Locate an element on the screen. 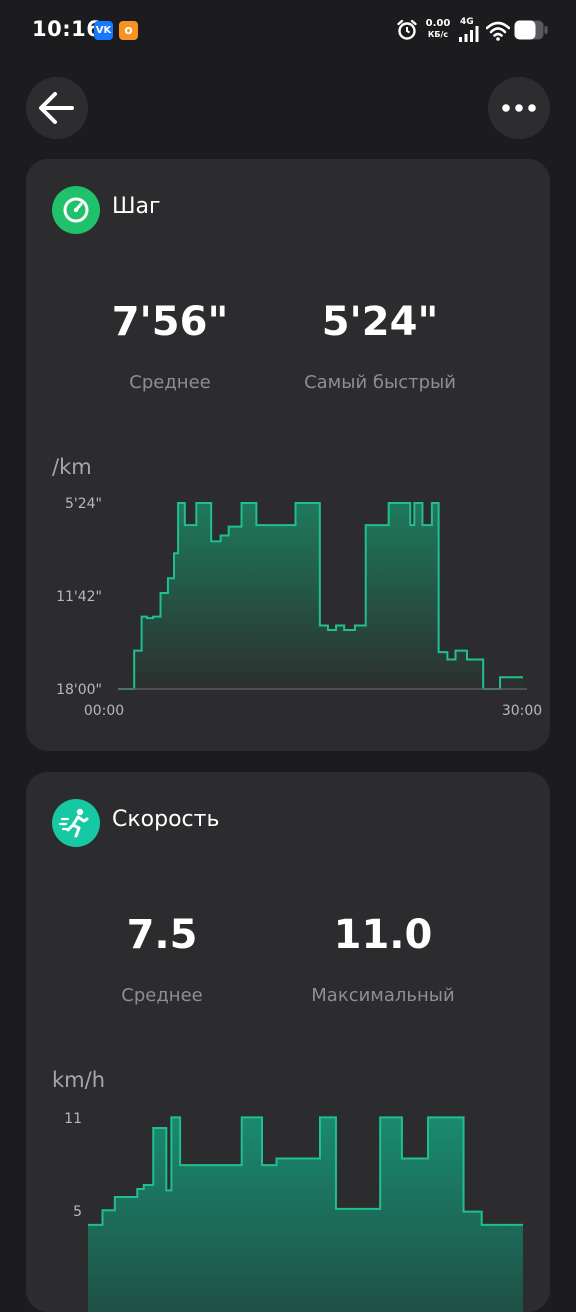 This screenshot has width=576, height=1312. pace-fastest-label: Самый быстрый is located at coordinates (380, 382).